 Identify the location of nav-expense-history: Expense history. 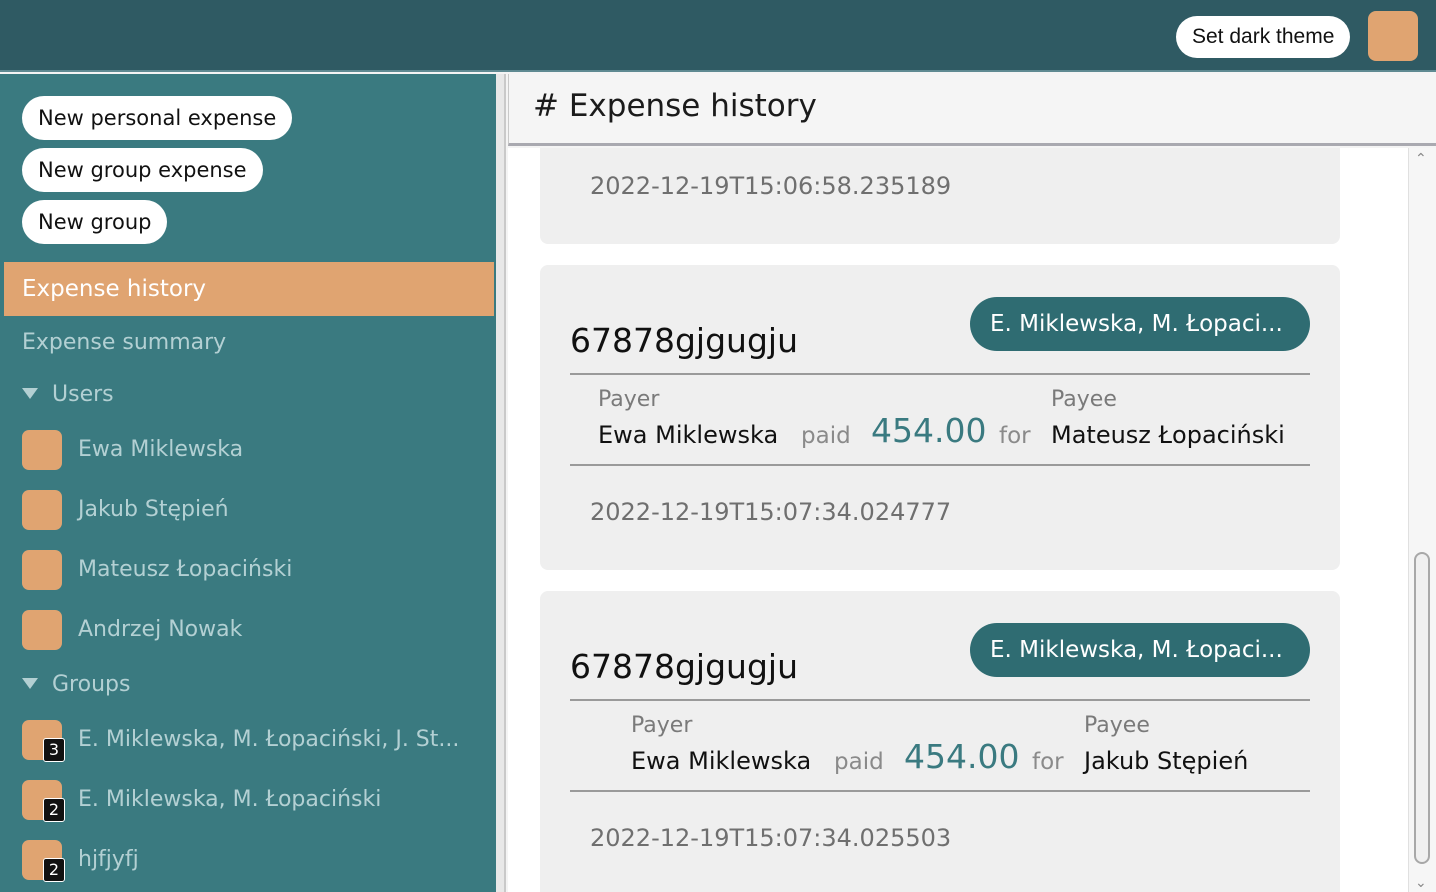
(249, 289).